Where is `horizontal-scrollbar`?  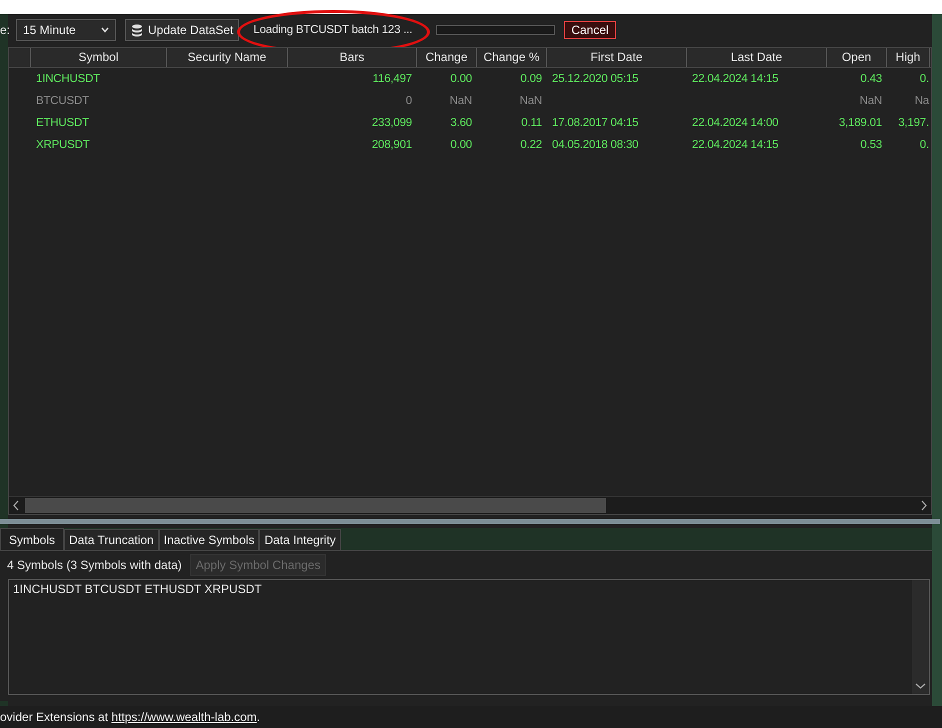 horizontal-scrollbar is located at coordinates (470, 505).